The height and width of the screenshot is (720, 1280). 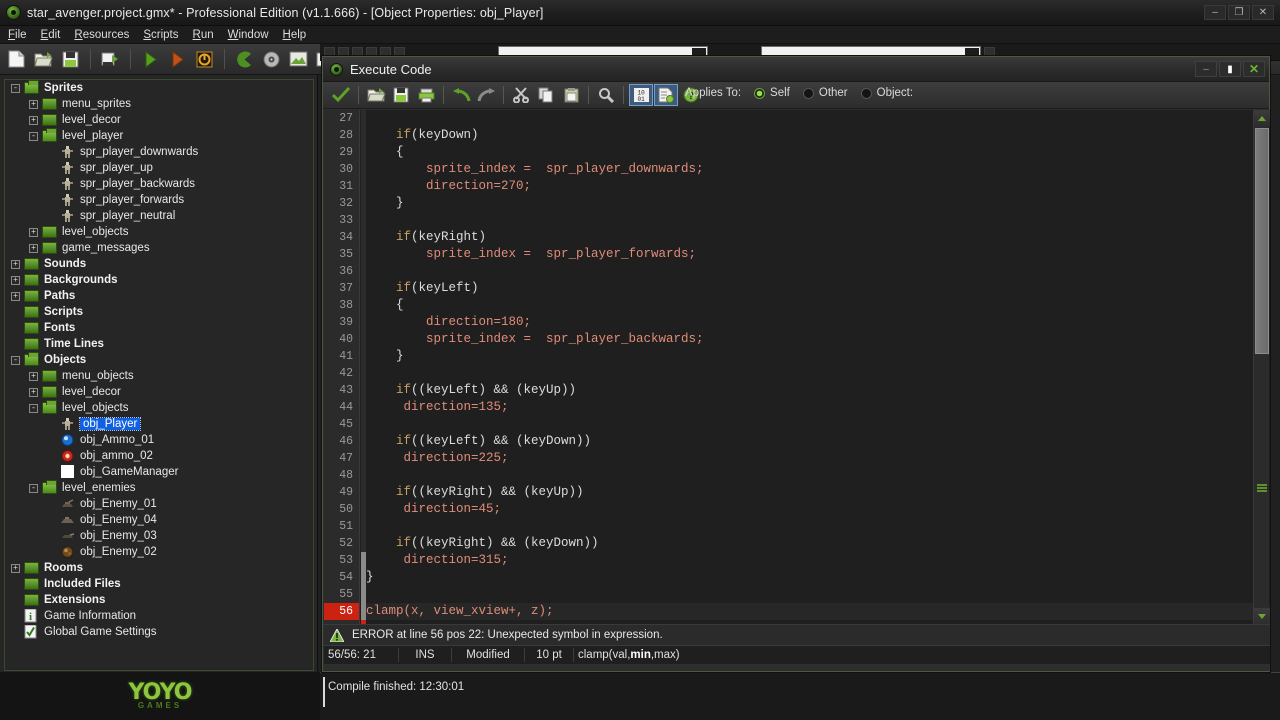 What do you see at coordinates (818, 441) in the screenshot?
I see `code-line: if((keyLeft) && (keyDown))` at bounding box center [818, 441].